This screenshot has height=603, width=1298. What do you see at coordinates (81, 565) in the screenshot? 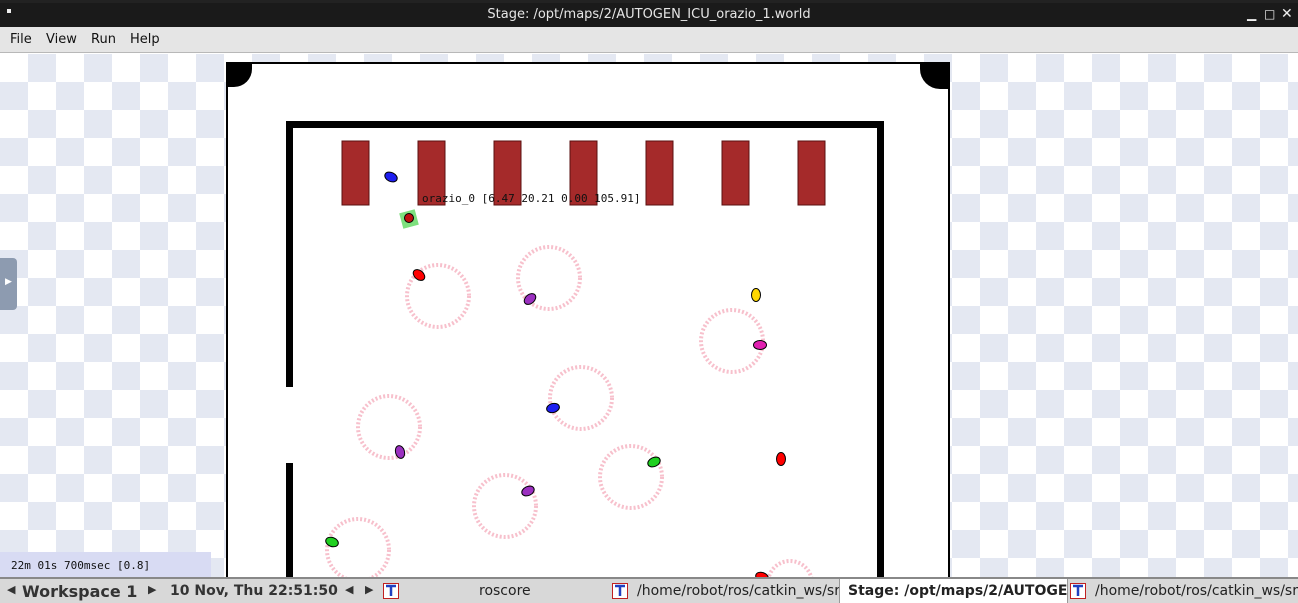
I see `sim-time-text: 22m 01s 700msec [0.8]` at bounding box center [81, 565].